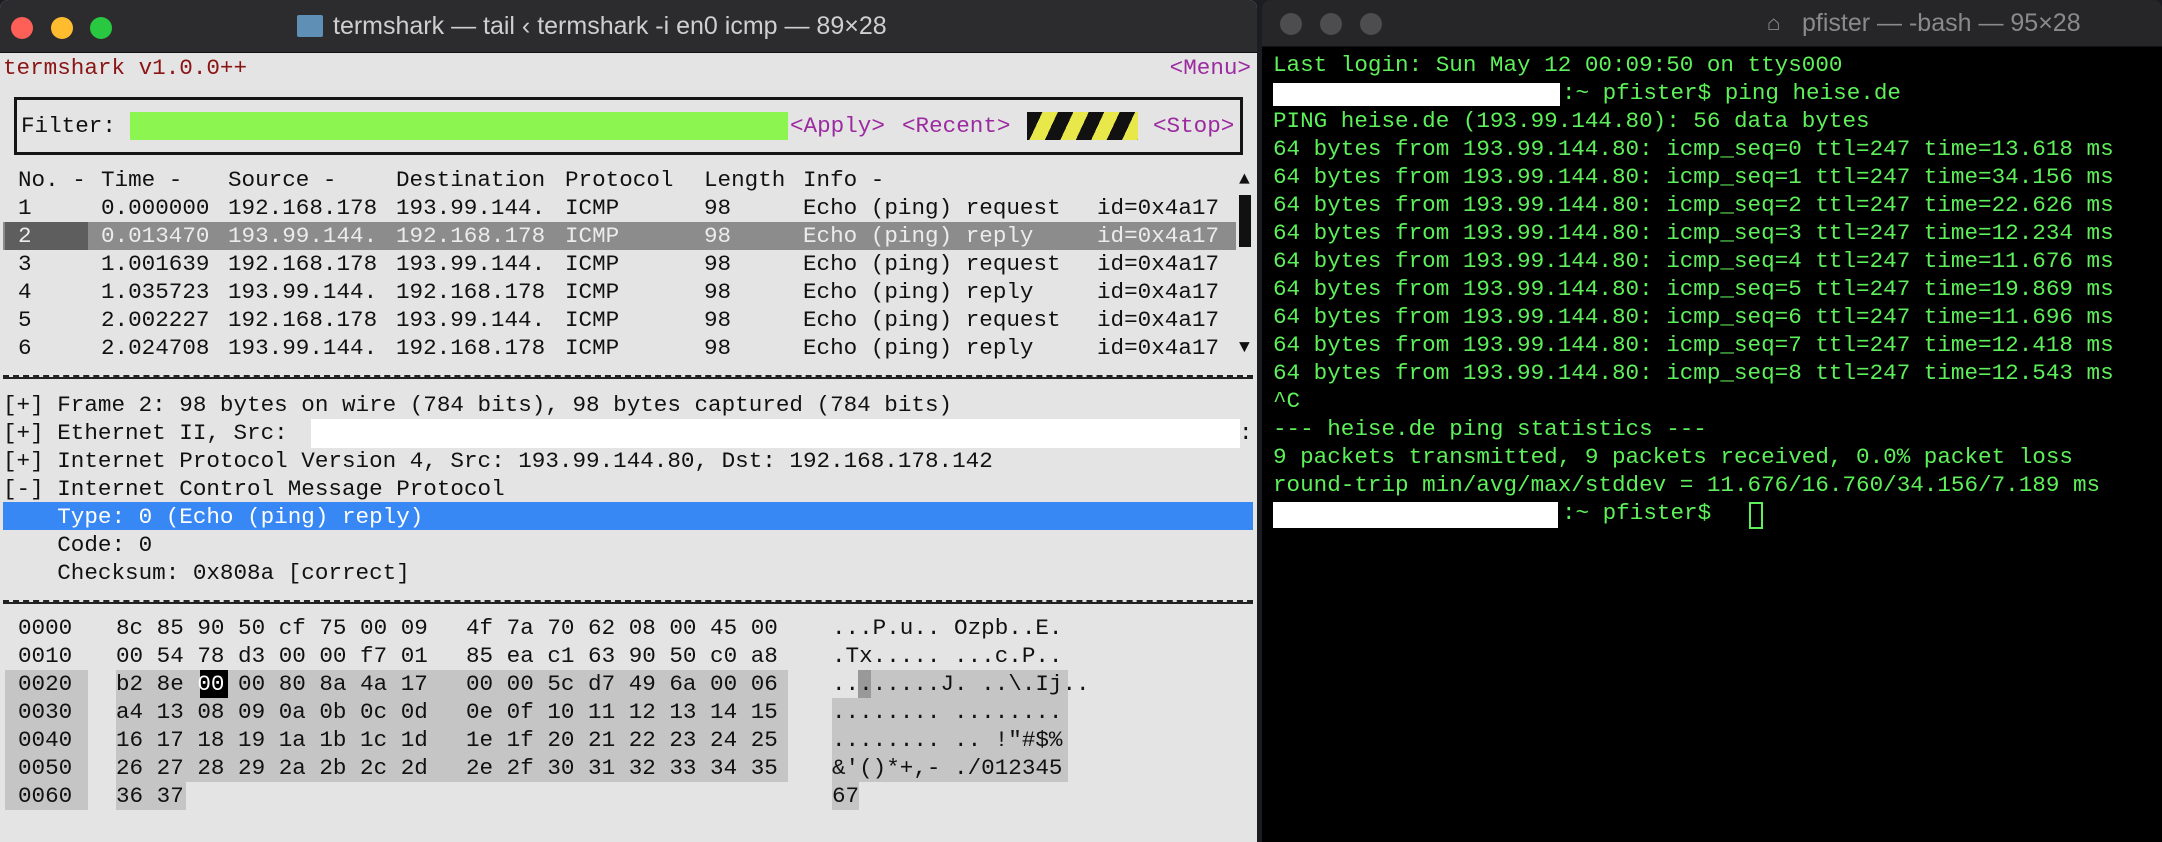  I want to click on redacted-mac, so click(775, 433).